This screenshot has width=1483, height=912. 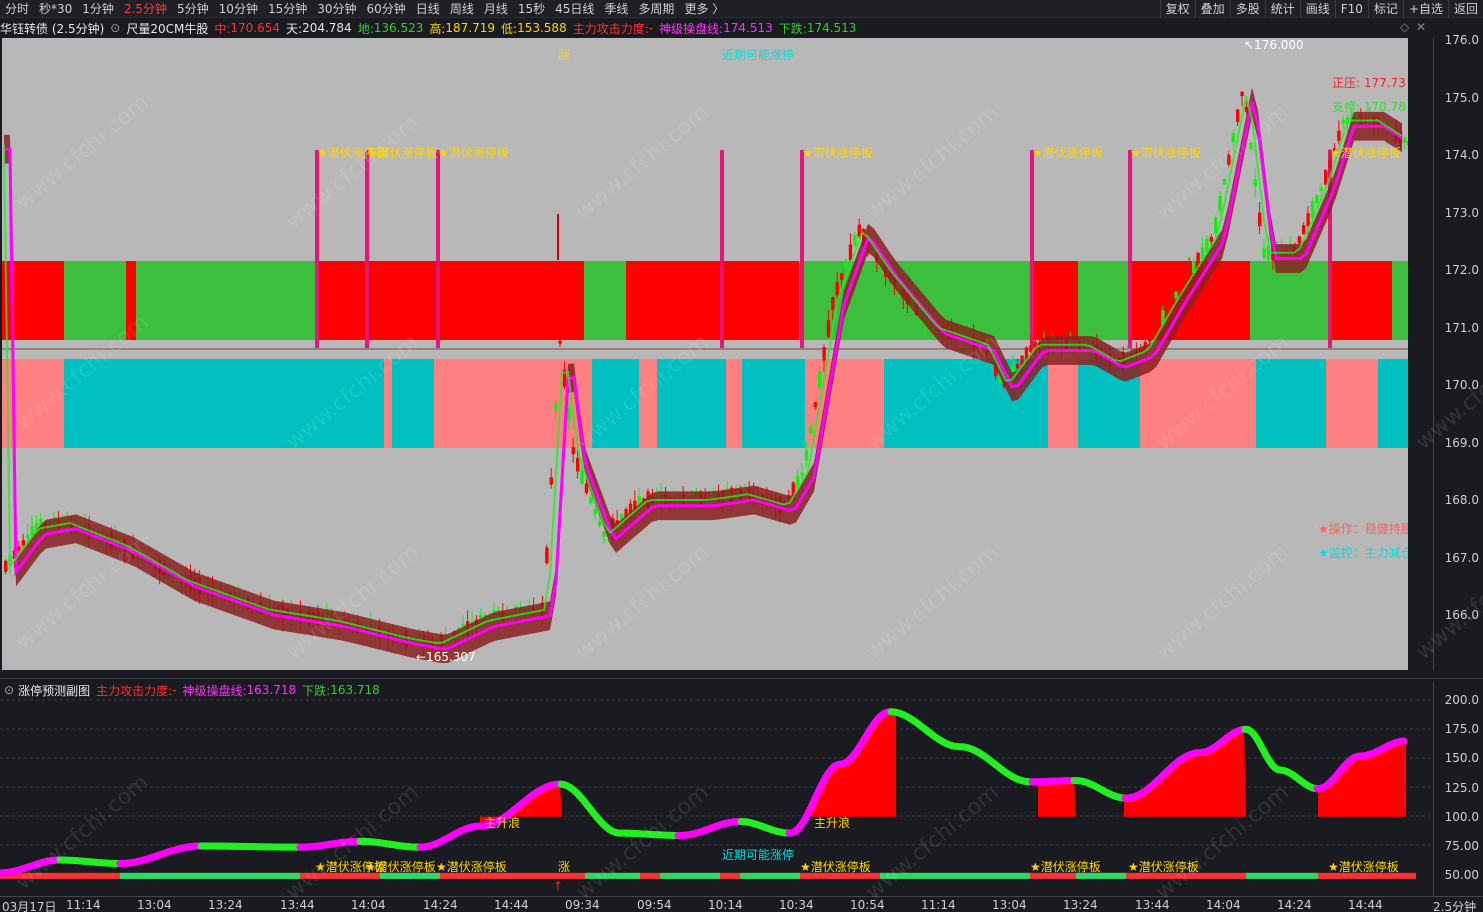 What do you see at coordinates (1317, 9) in the screenshot?
I see `tool-button: 画线` at bounding box center [1317, 9].